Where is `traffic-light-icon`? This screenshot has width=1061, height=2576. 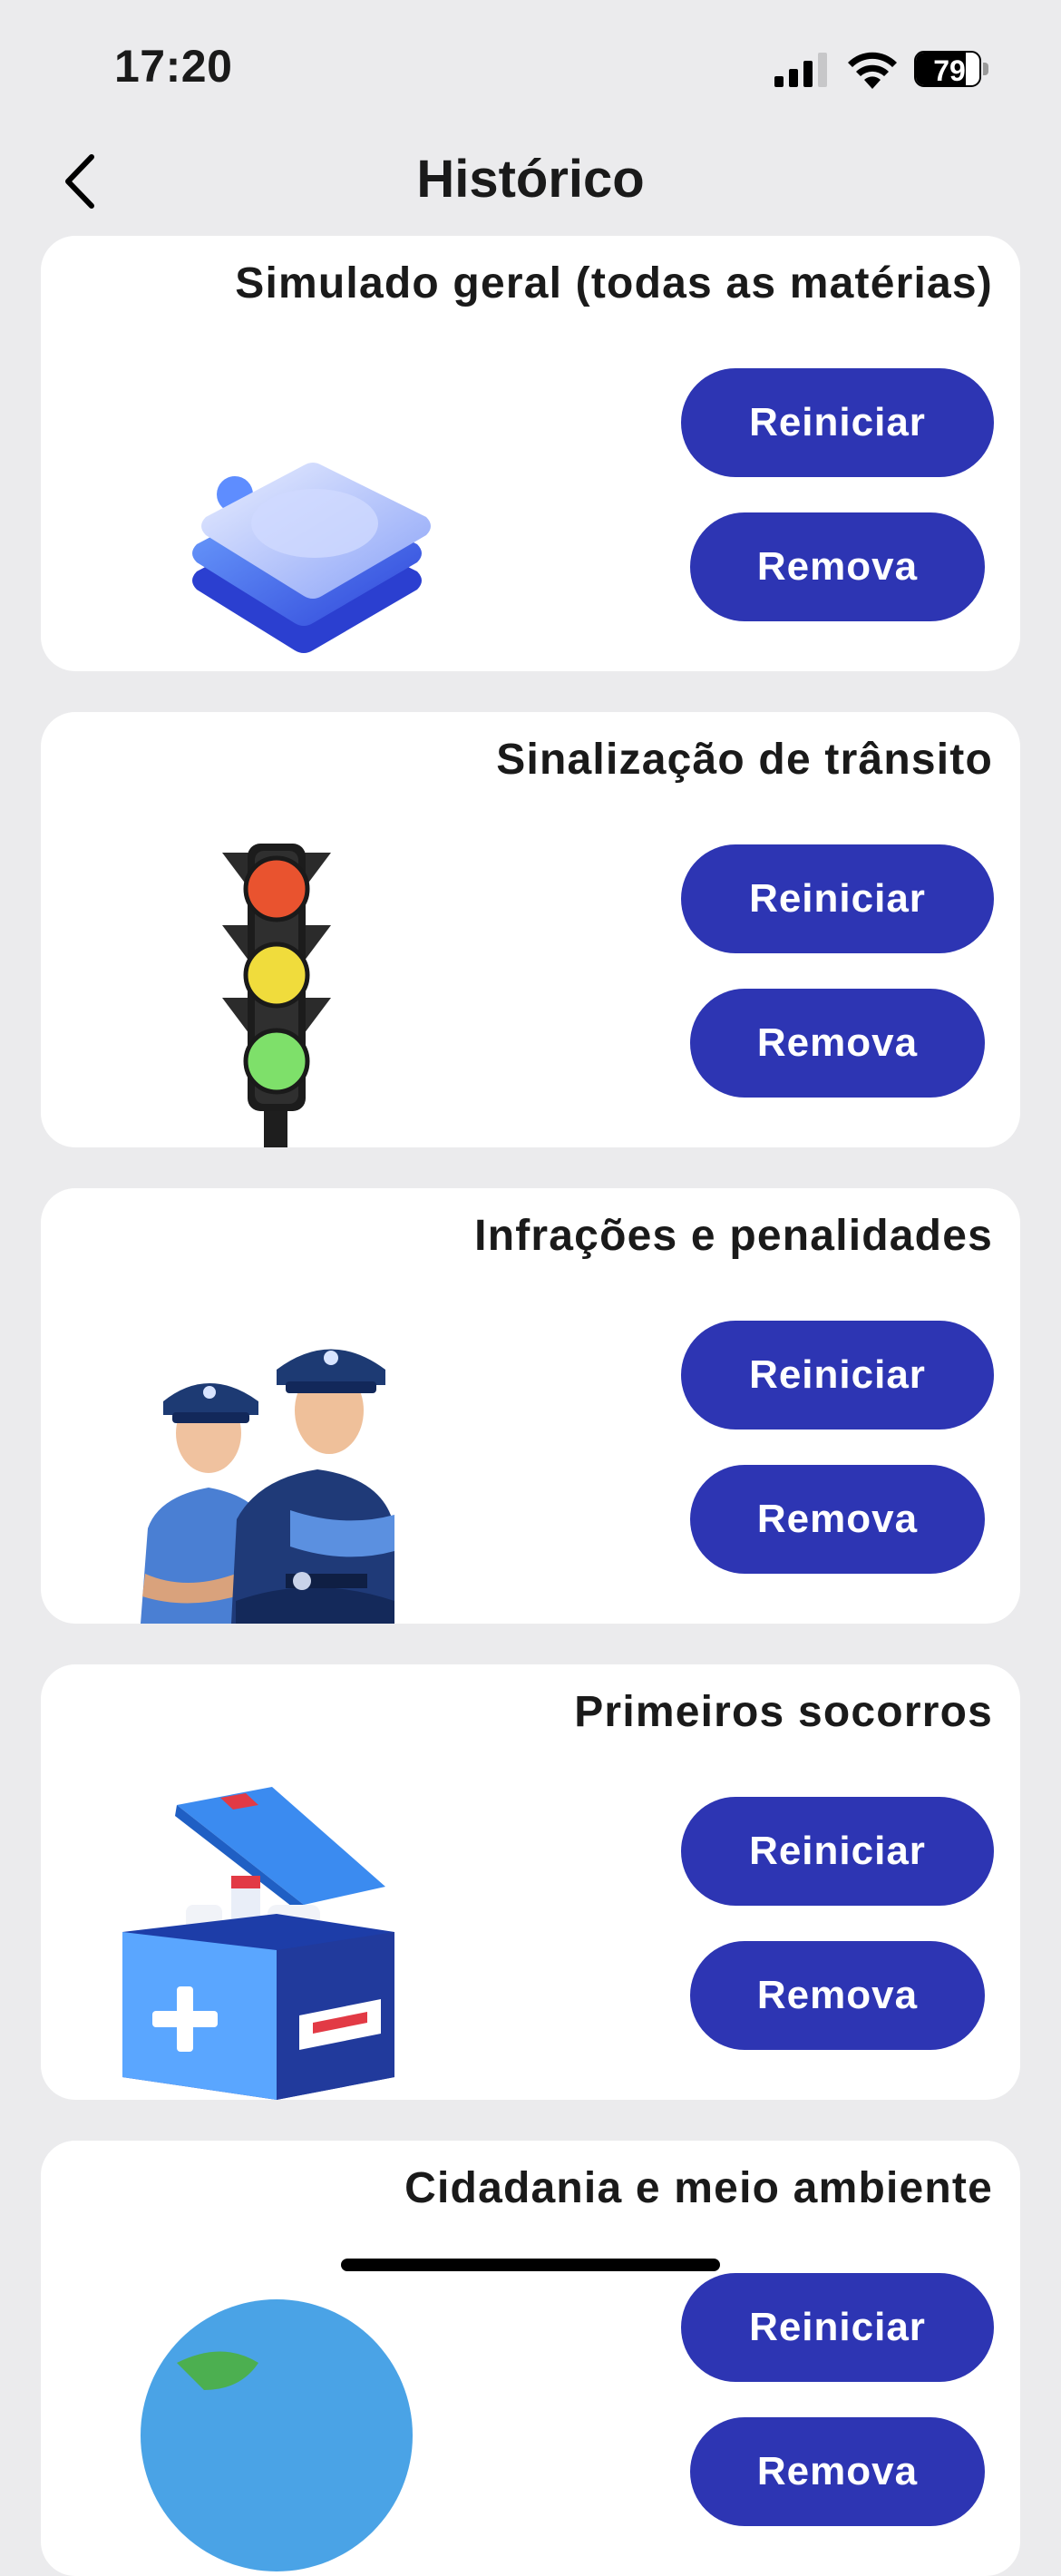
traffic-light-icon is located at coordinates (276, 995).